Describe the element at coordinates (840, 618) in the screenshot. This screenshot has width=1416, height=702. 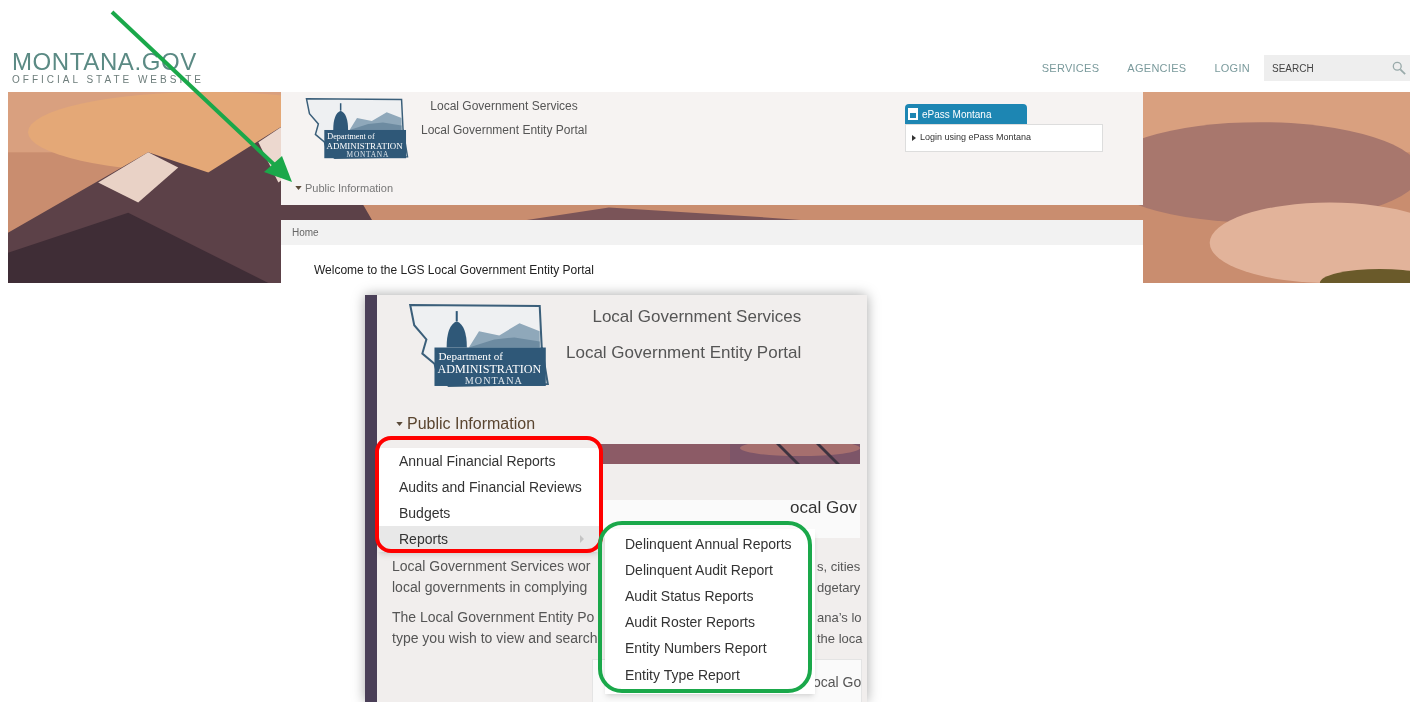
I see `body-text: ana’s lo` at that location.